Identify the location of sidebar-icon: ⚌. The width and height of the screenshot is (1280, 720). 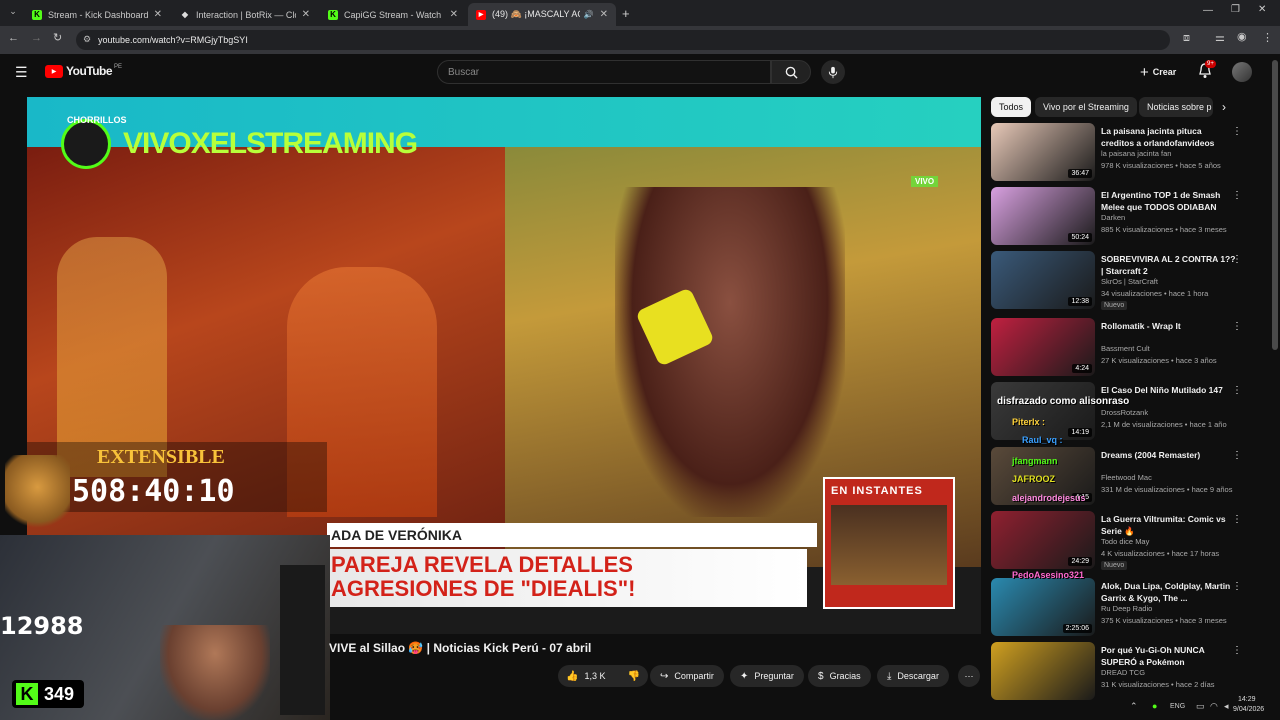
(1220, 38).